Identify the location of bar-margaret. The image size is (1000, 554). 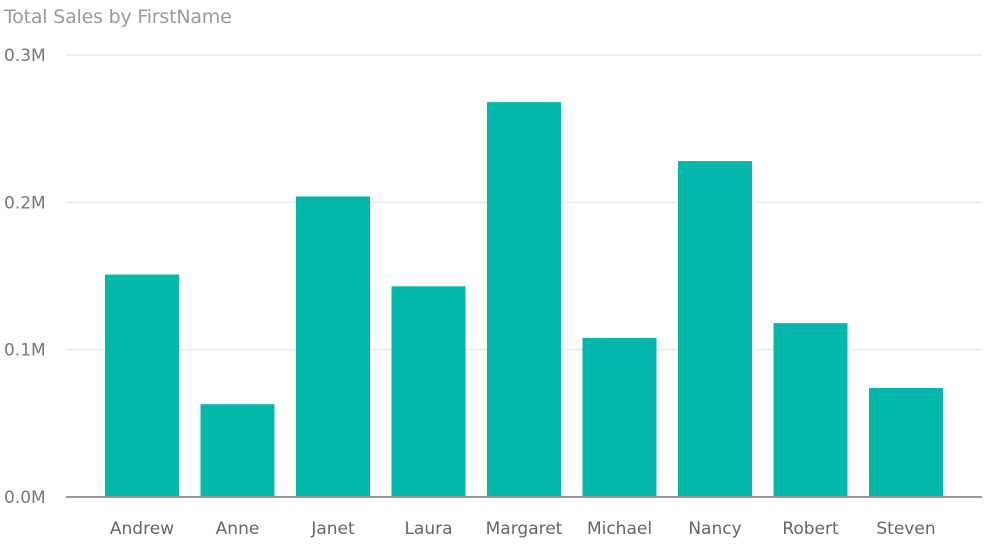
(524, 299).